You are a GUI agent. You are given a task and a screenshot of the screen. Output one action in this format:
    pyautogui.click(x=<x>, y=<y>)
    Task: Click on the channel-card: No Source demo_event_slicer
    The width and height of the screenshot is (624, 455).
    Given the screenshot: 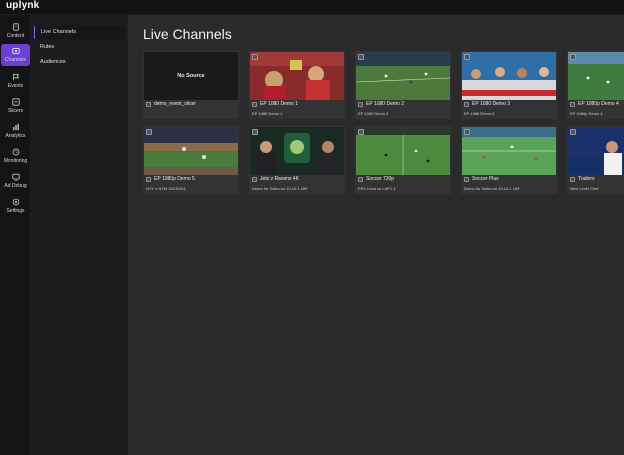 What is the action you would take?
    pyautogui.click(x=191, y=85)
    